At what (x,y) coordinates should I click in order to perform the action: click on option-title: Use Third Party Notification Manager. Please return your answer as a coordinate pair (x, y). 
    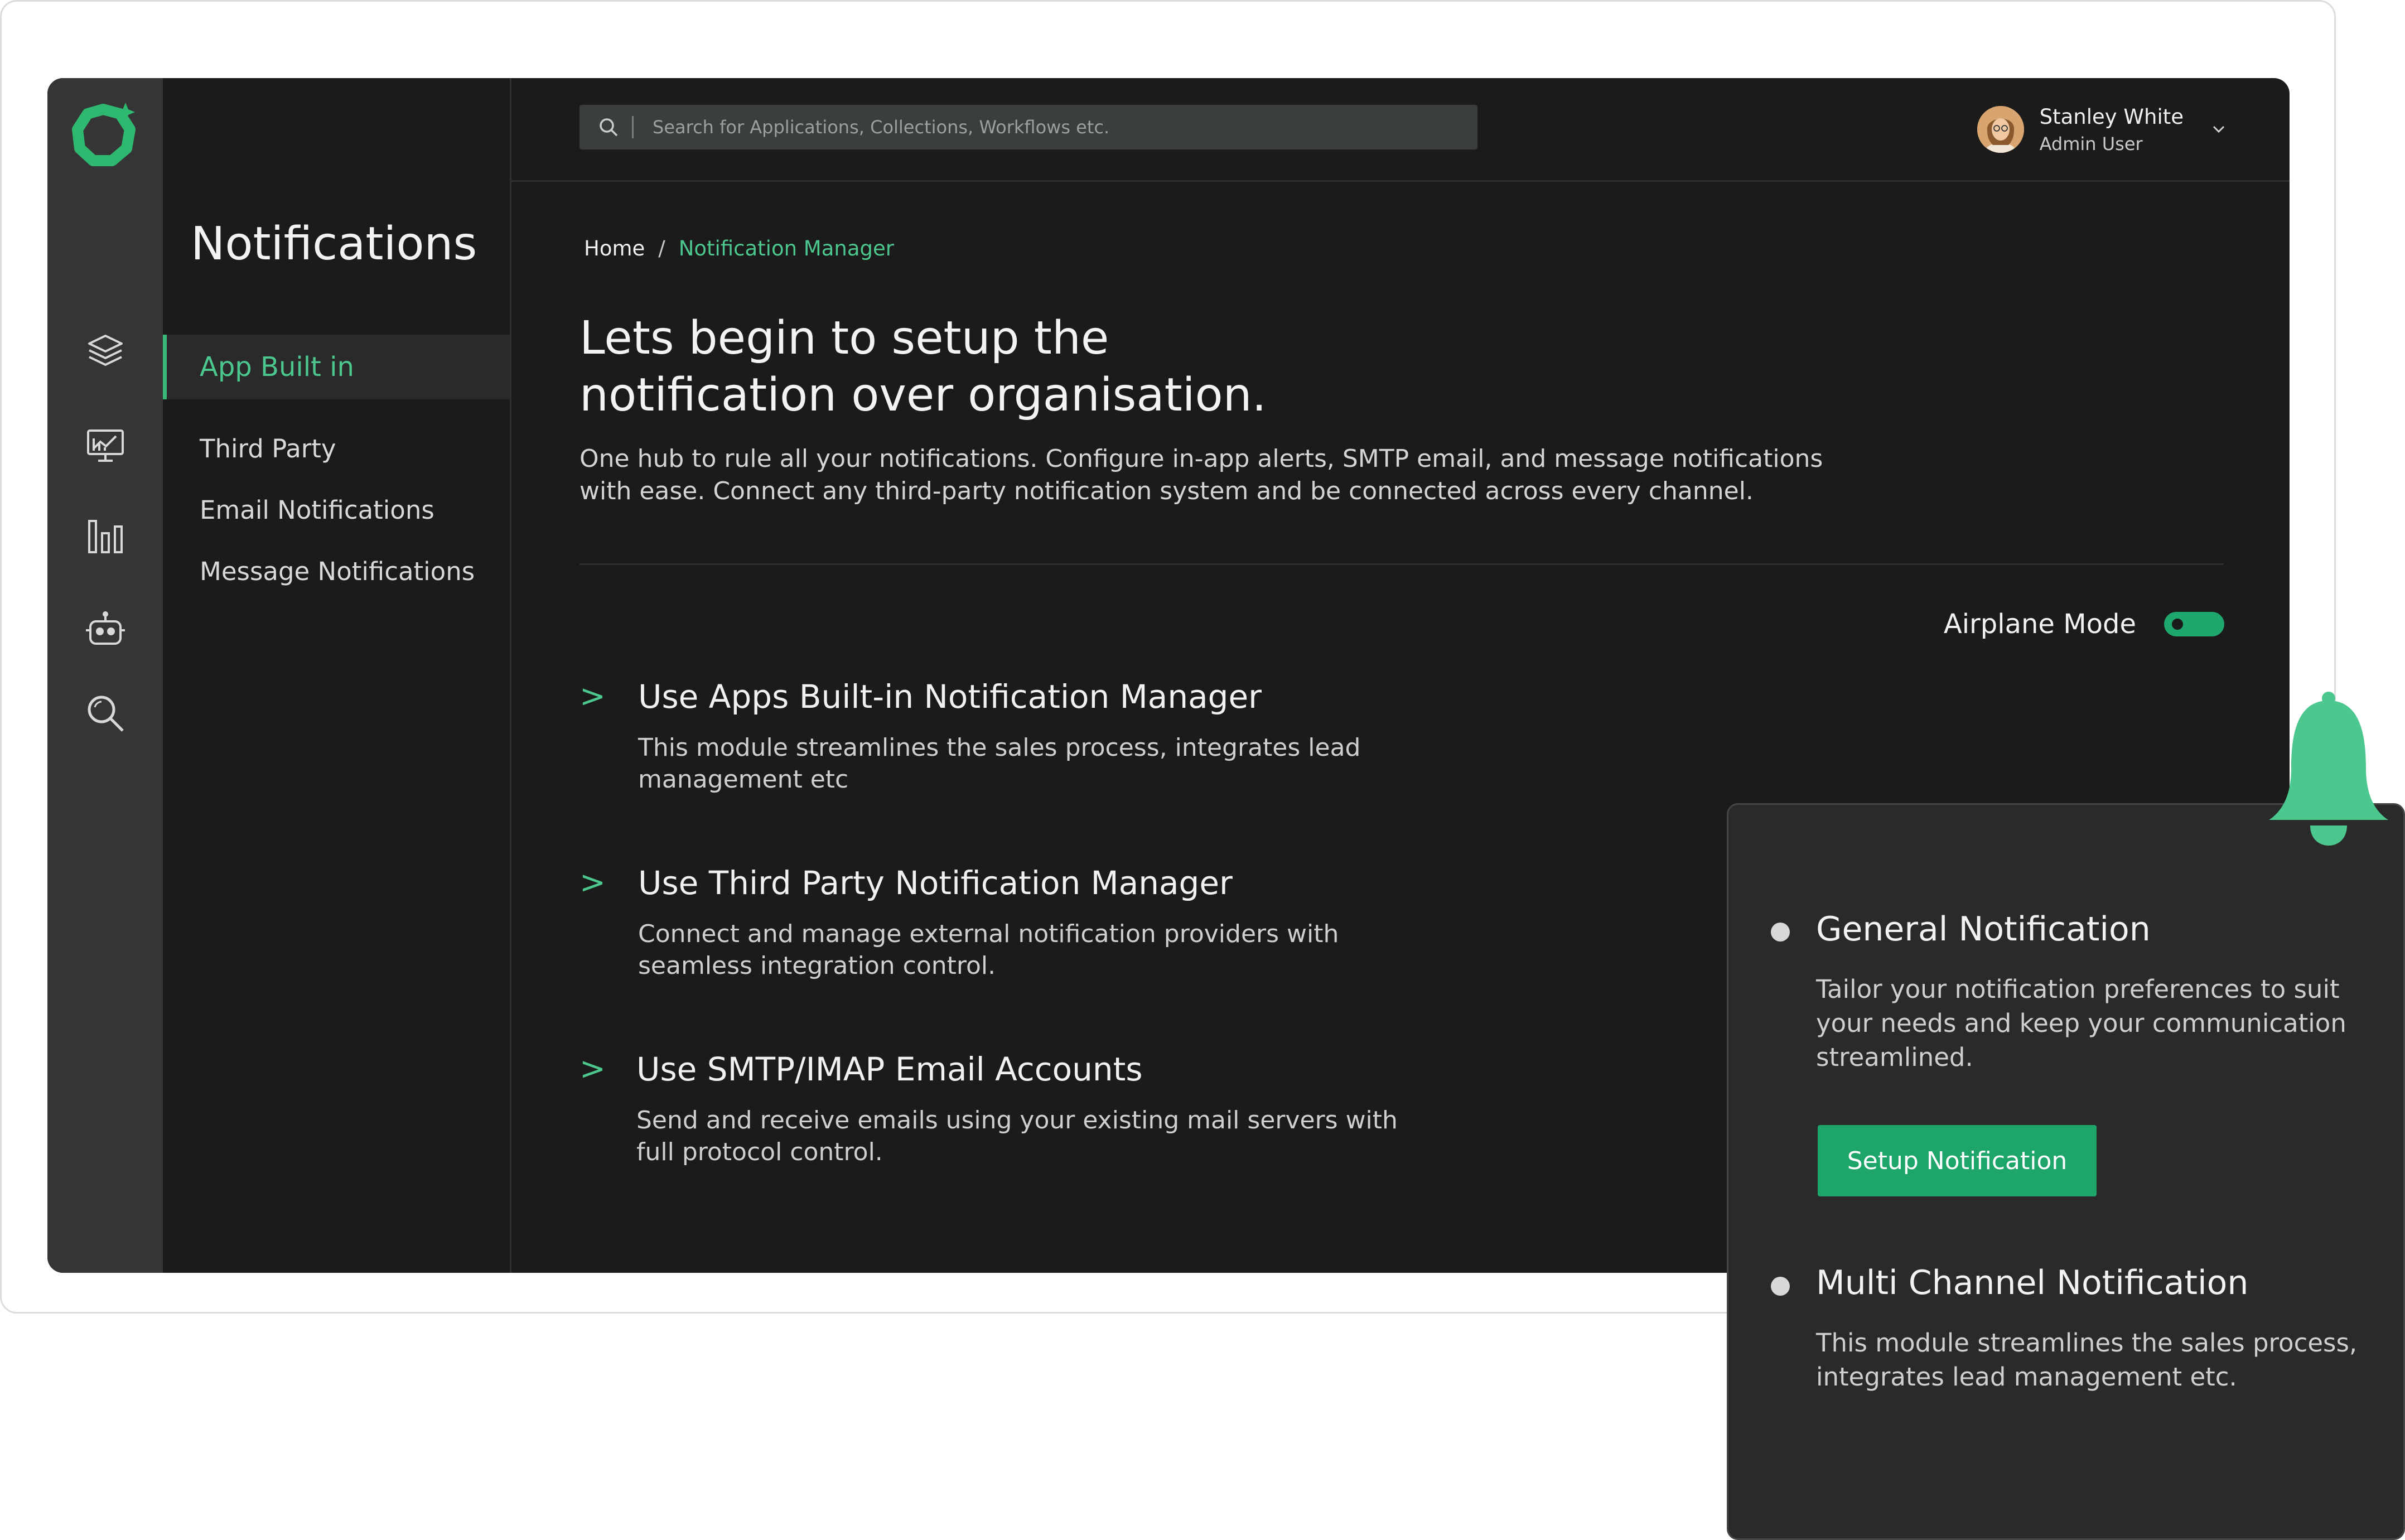
    Looking at the image, I should click on (936, 883).